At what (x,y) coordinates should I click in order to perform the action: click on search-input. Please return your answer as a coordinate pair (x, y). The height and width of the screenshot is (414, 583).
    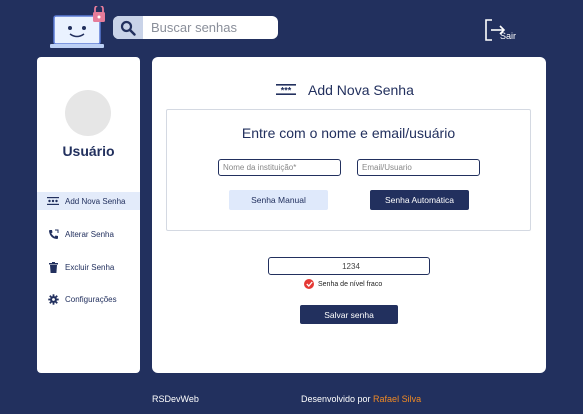
    Looking at the image, I should click on (207, 27).